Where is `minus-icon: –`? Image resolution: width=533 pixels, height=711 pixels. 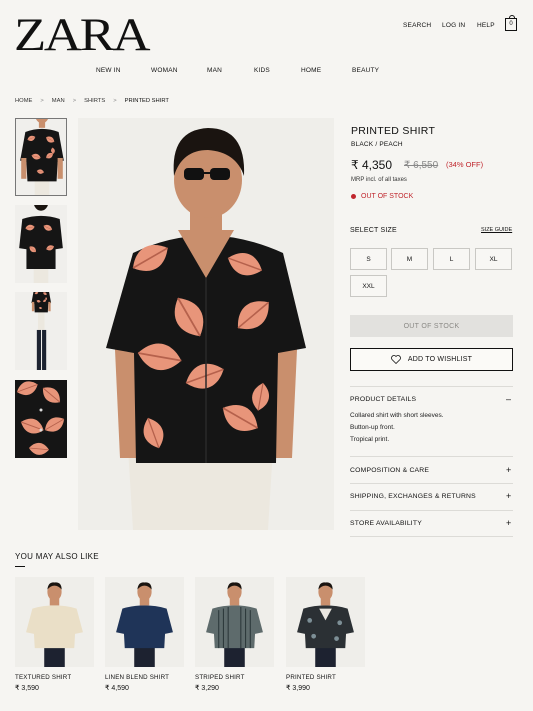 minus-icon: – is located at coordinates (508, 399).